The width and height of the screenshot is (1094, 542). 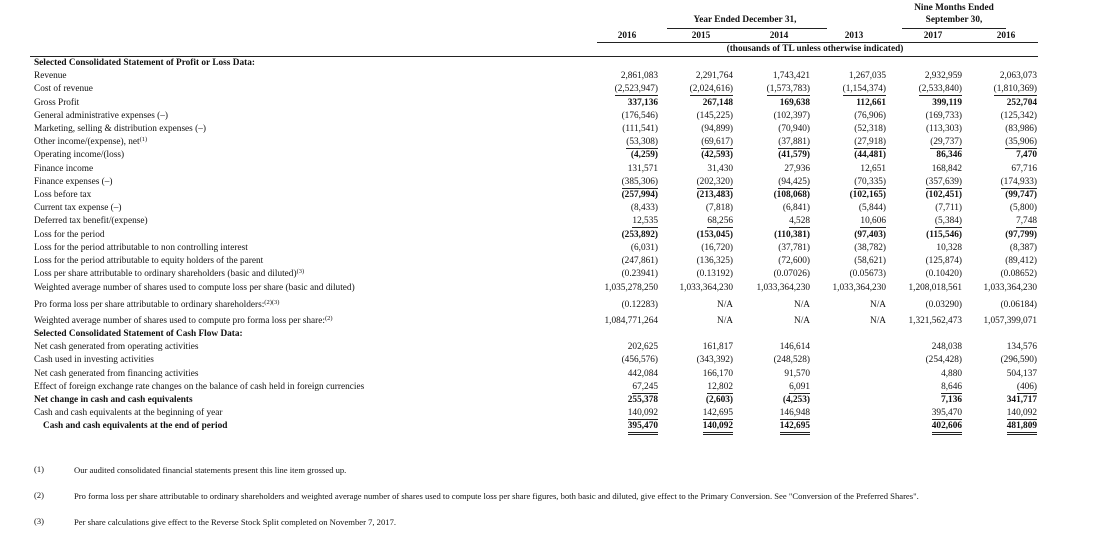 What do you see at coordinates (39, 495) in the screenshot?
I see `footnote-mark: (2)` at bounding box center [39, 495].